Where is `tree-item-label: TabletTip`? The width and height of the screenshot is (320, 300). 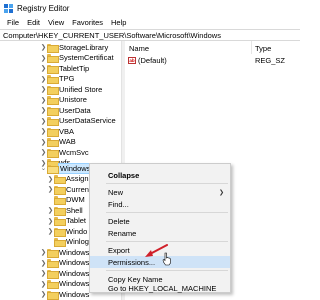
tree-item-label: TabletTip is located at coordinates (74, 68).